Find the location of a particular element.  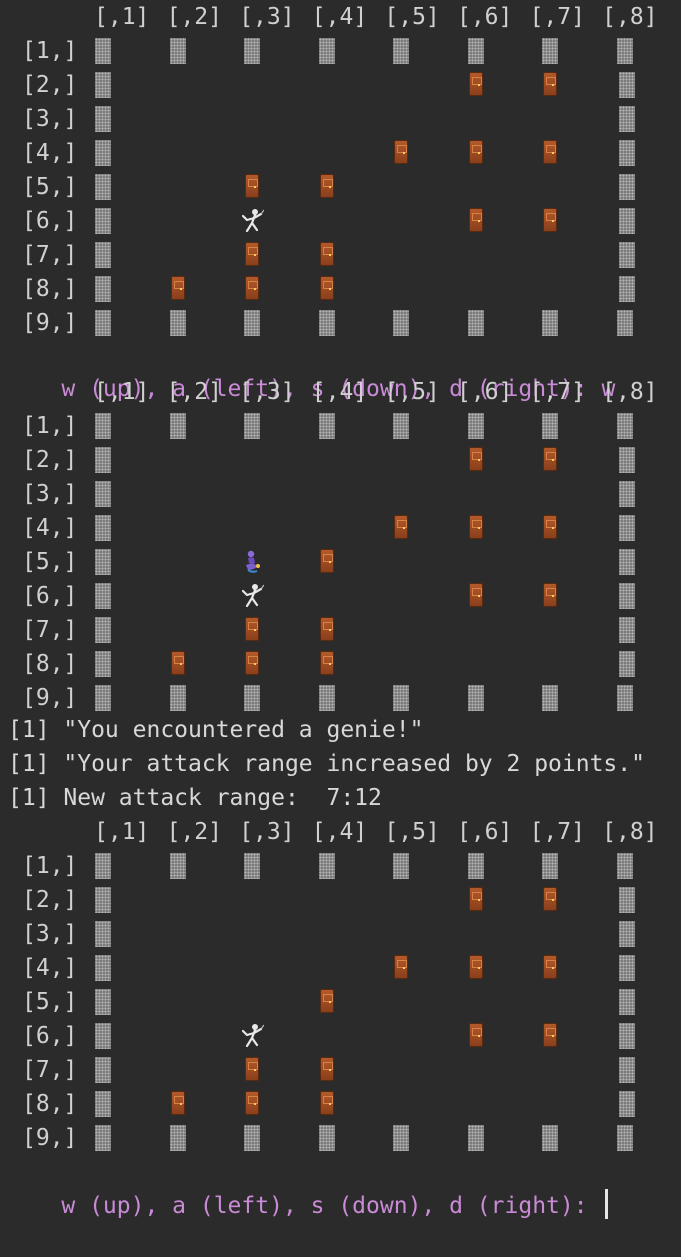

text-cursor is located at coordinates (607, 1204).